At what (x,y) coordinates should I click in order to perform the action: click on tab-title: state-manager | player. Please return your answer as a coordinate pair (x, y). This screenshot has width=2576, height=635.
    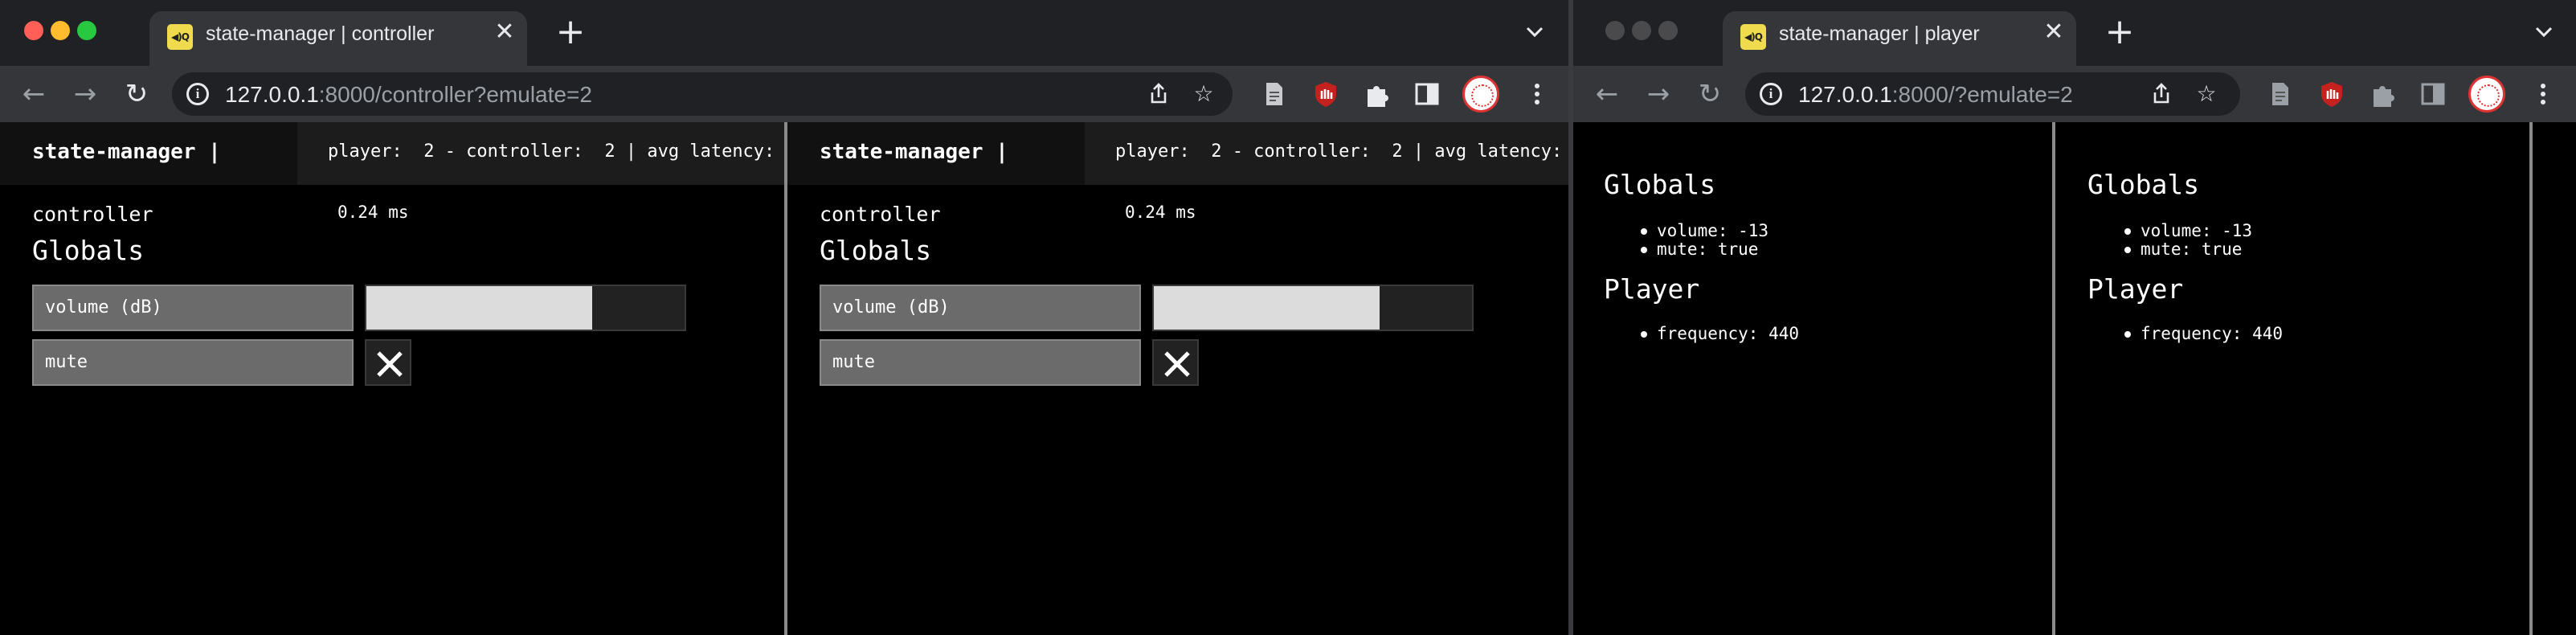
    Looking at the image, I should click on (1879, 34).